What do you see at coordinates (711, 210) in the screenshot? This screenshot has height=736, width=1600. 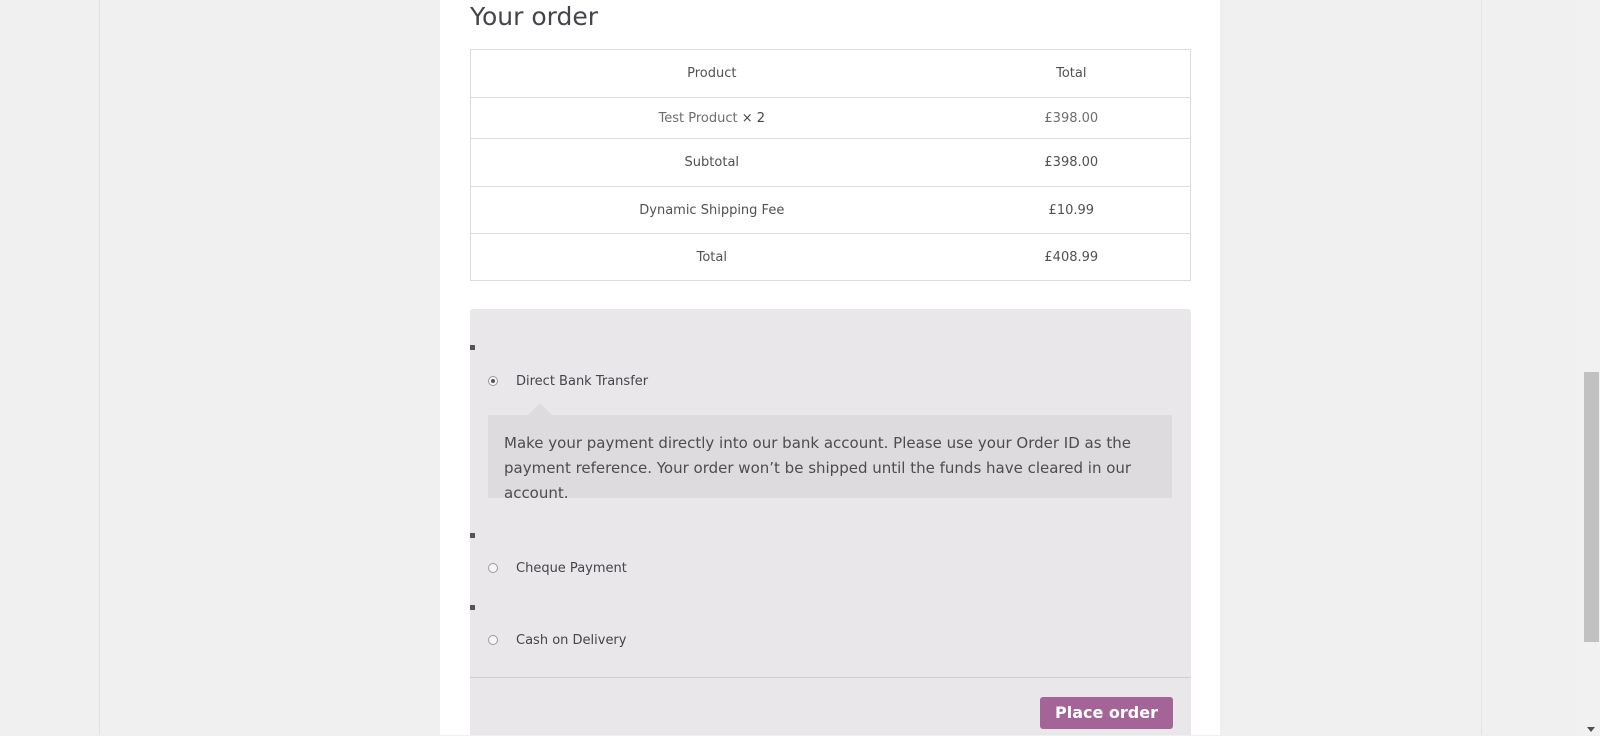 I see `shipping-label: Dynamic Shipping Fee` at bounding box center [711, 210].